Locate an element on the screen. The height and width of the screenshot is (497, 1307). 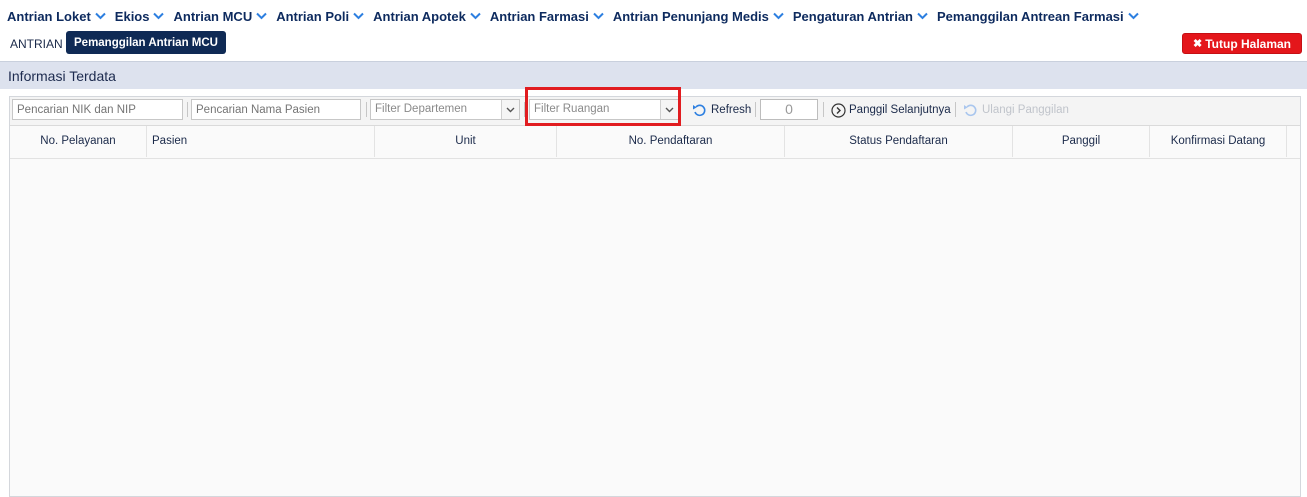
filter-departemen-value: Filter Departemen is located at coordinates (421, 109).